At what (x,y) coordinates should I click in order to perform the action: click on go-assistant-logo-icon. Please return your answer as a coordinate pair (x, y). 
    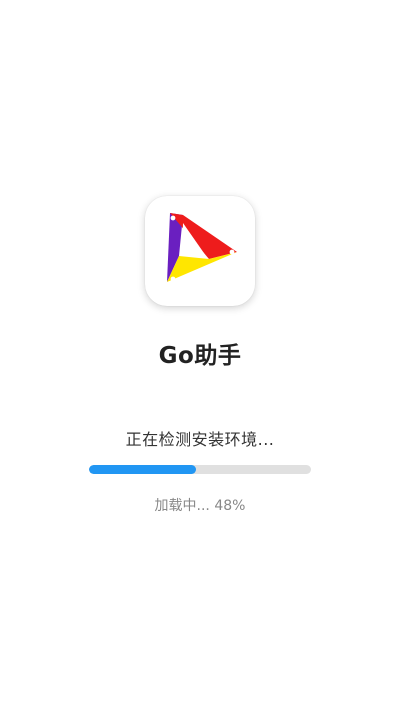
    Looking at the image, I should click on (202, 247).